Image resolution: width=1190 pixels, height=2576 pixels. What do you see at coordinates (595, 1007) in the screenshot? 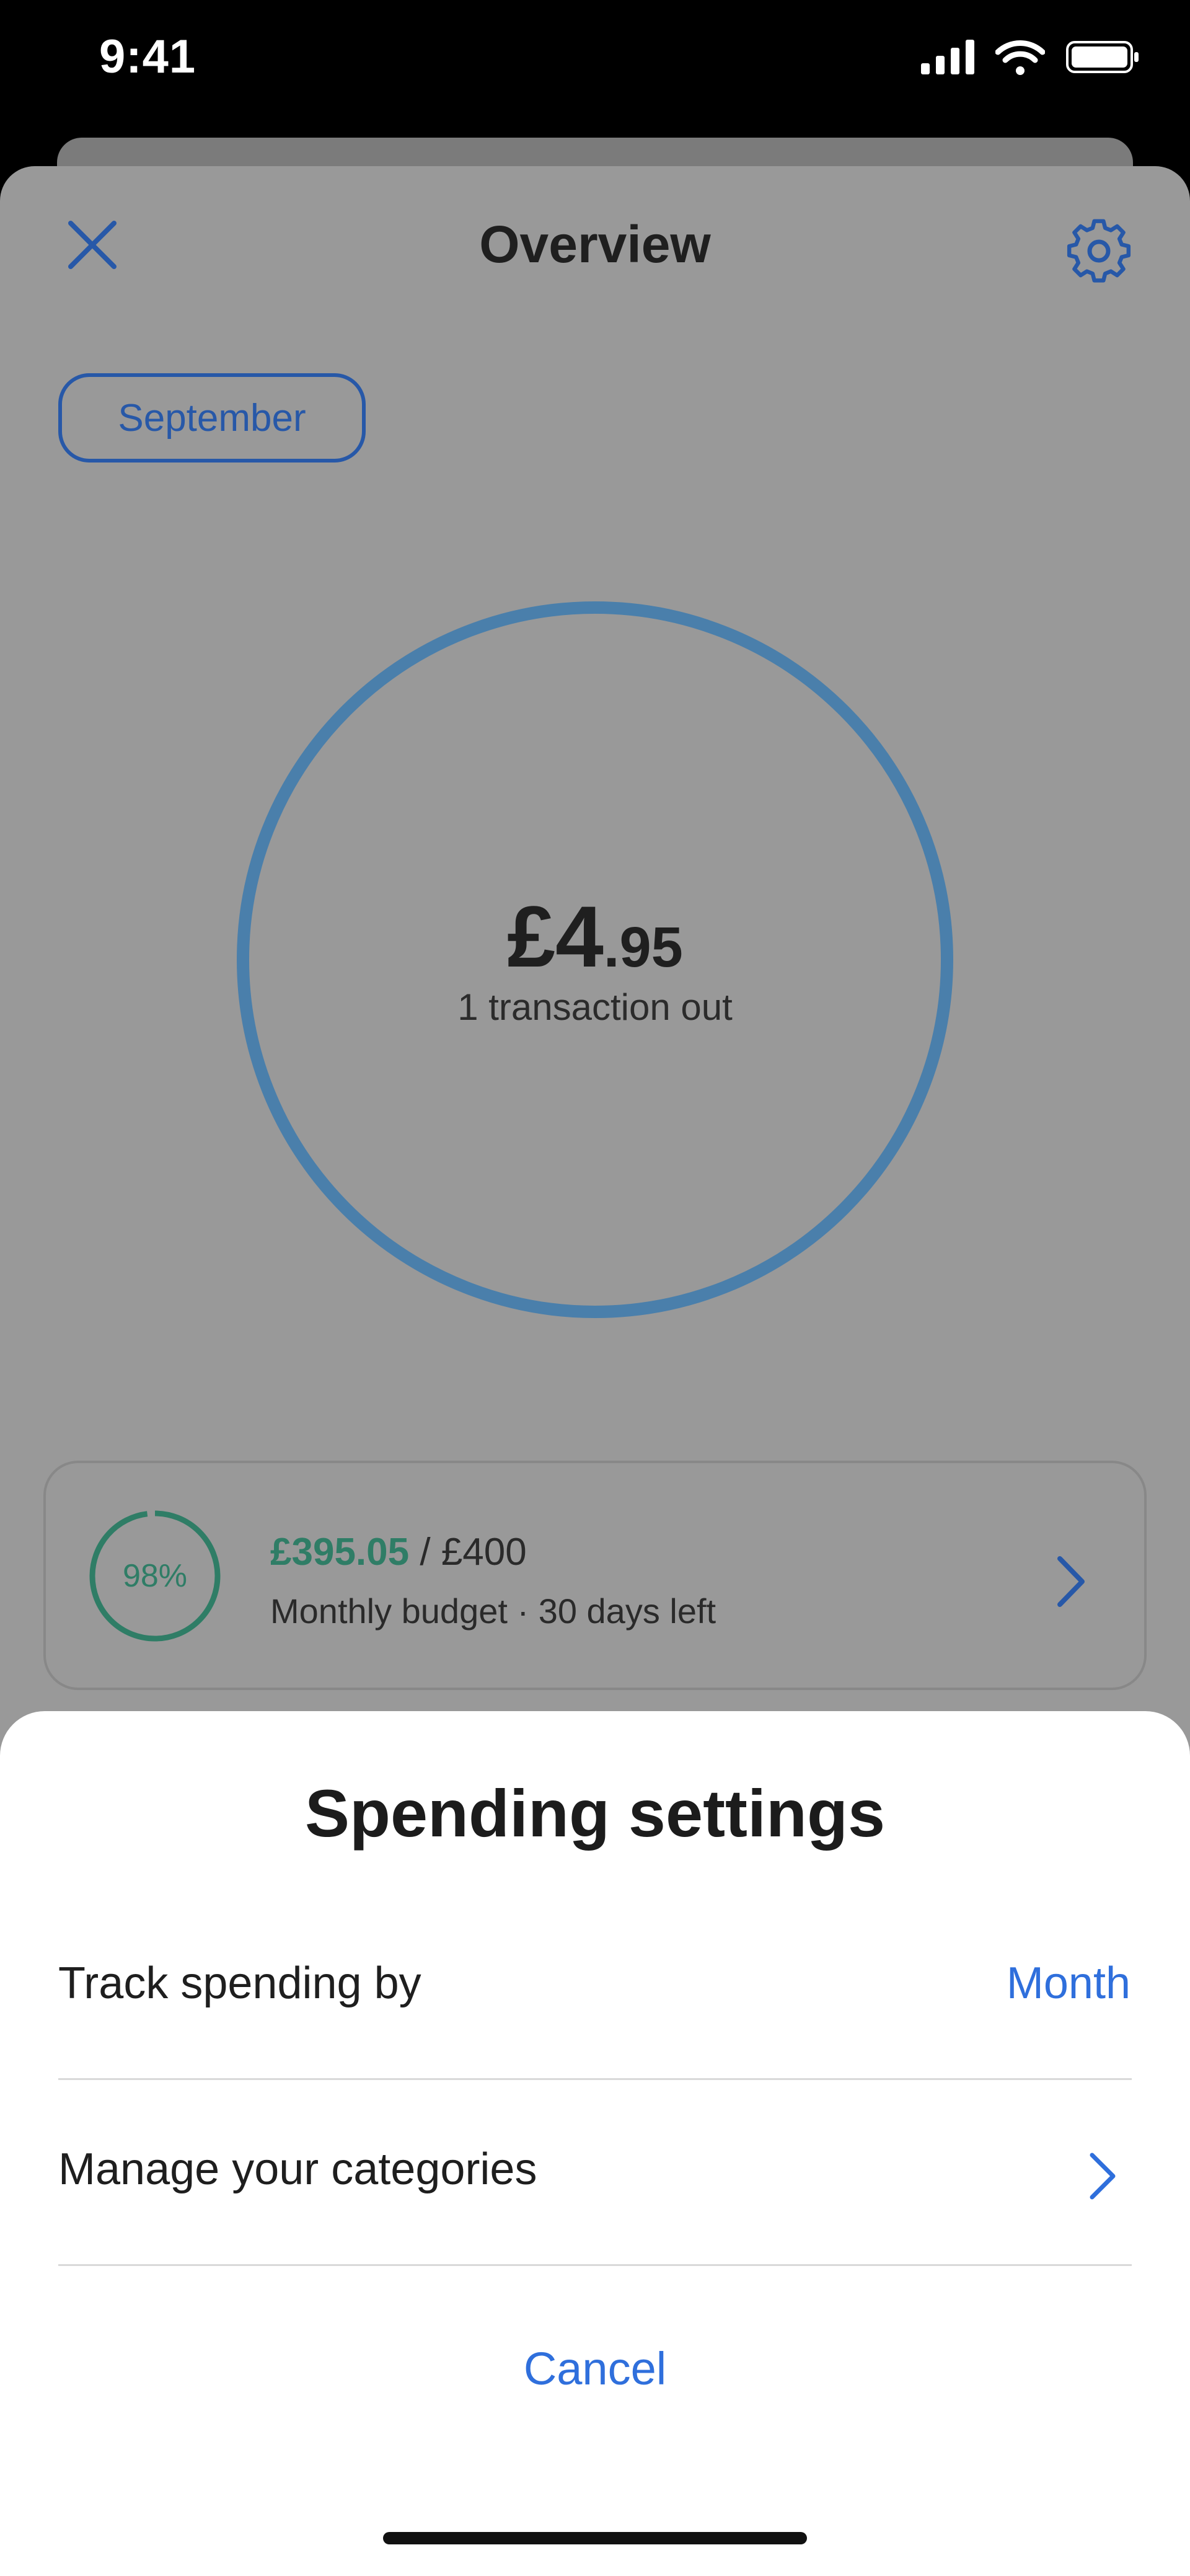
I see `transaction-count: 1 transaction out` at bounding box center [595, 1007].